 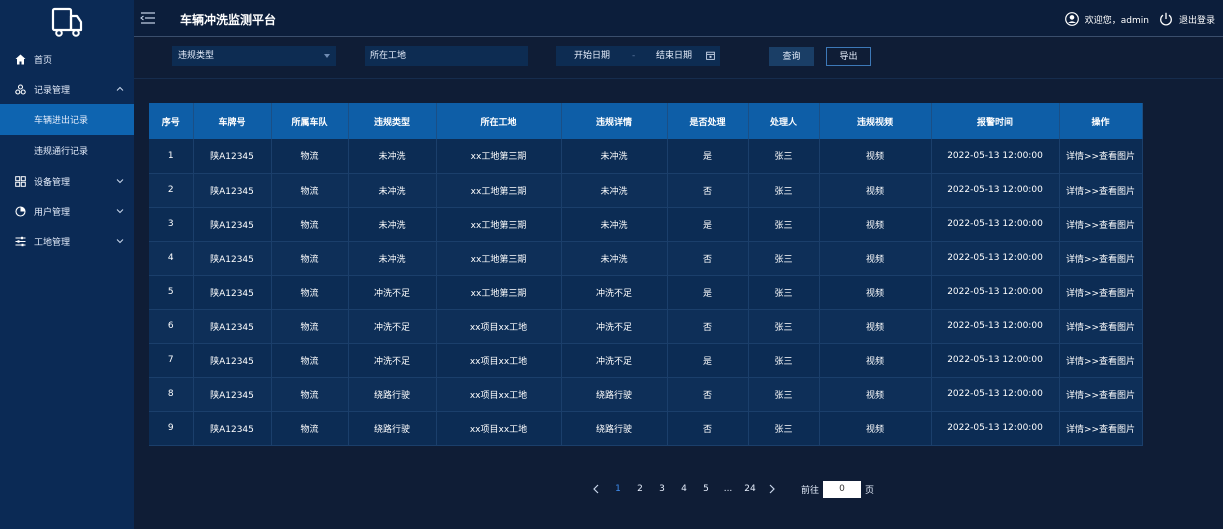 What do you see at coordinates (67, 89) in the screenshot?
I see `sidebar-item-records: 记录管理` at bounding box center [67, 89].